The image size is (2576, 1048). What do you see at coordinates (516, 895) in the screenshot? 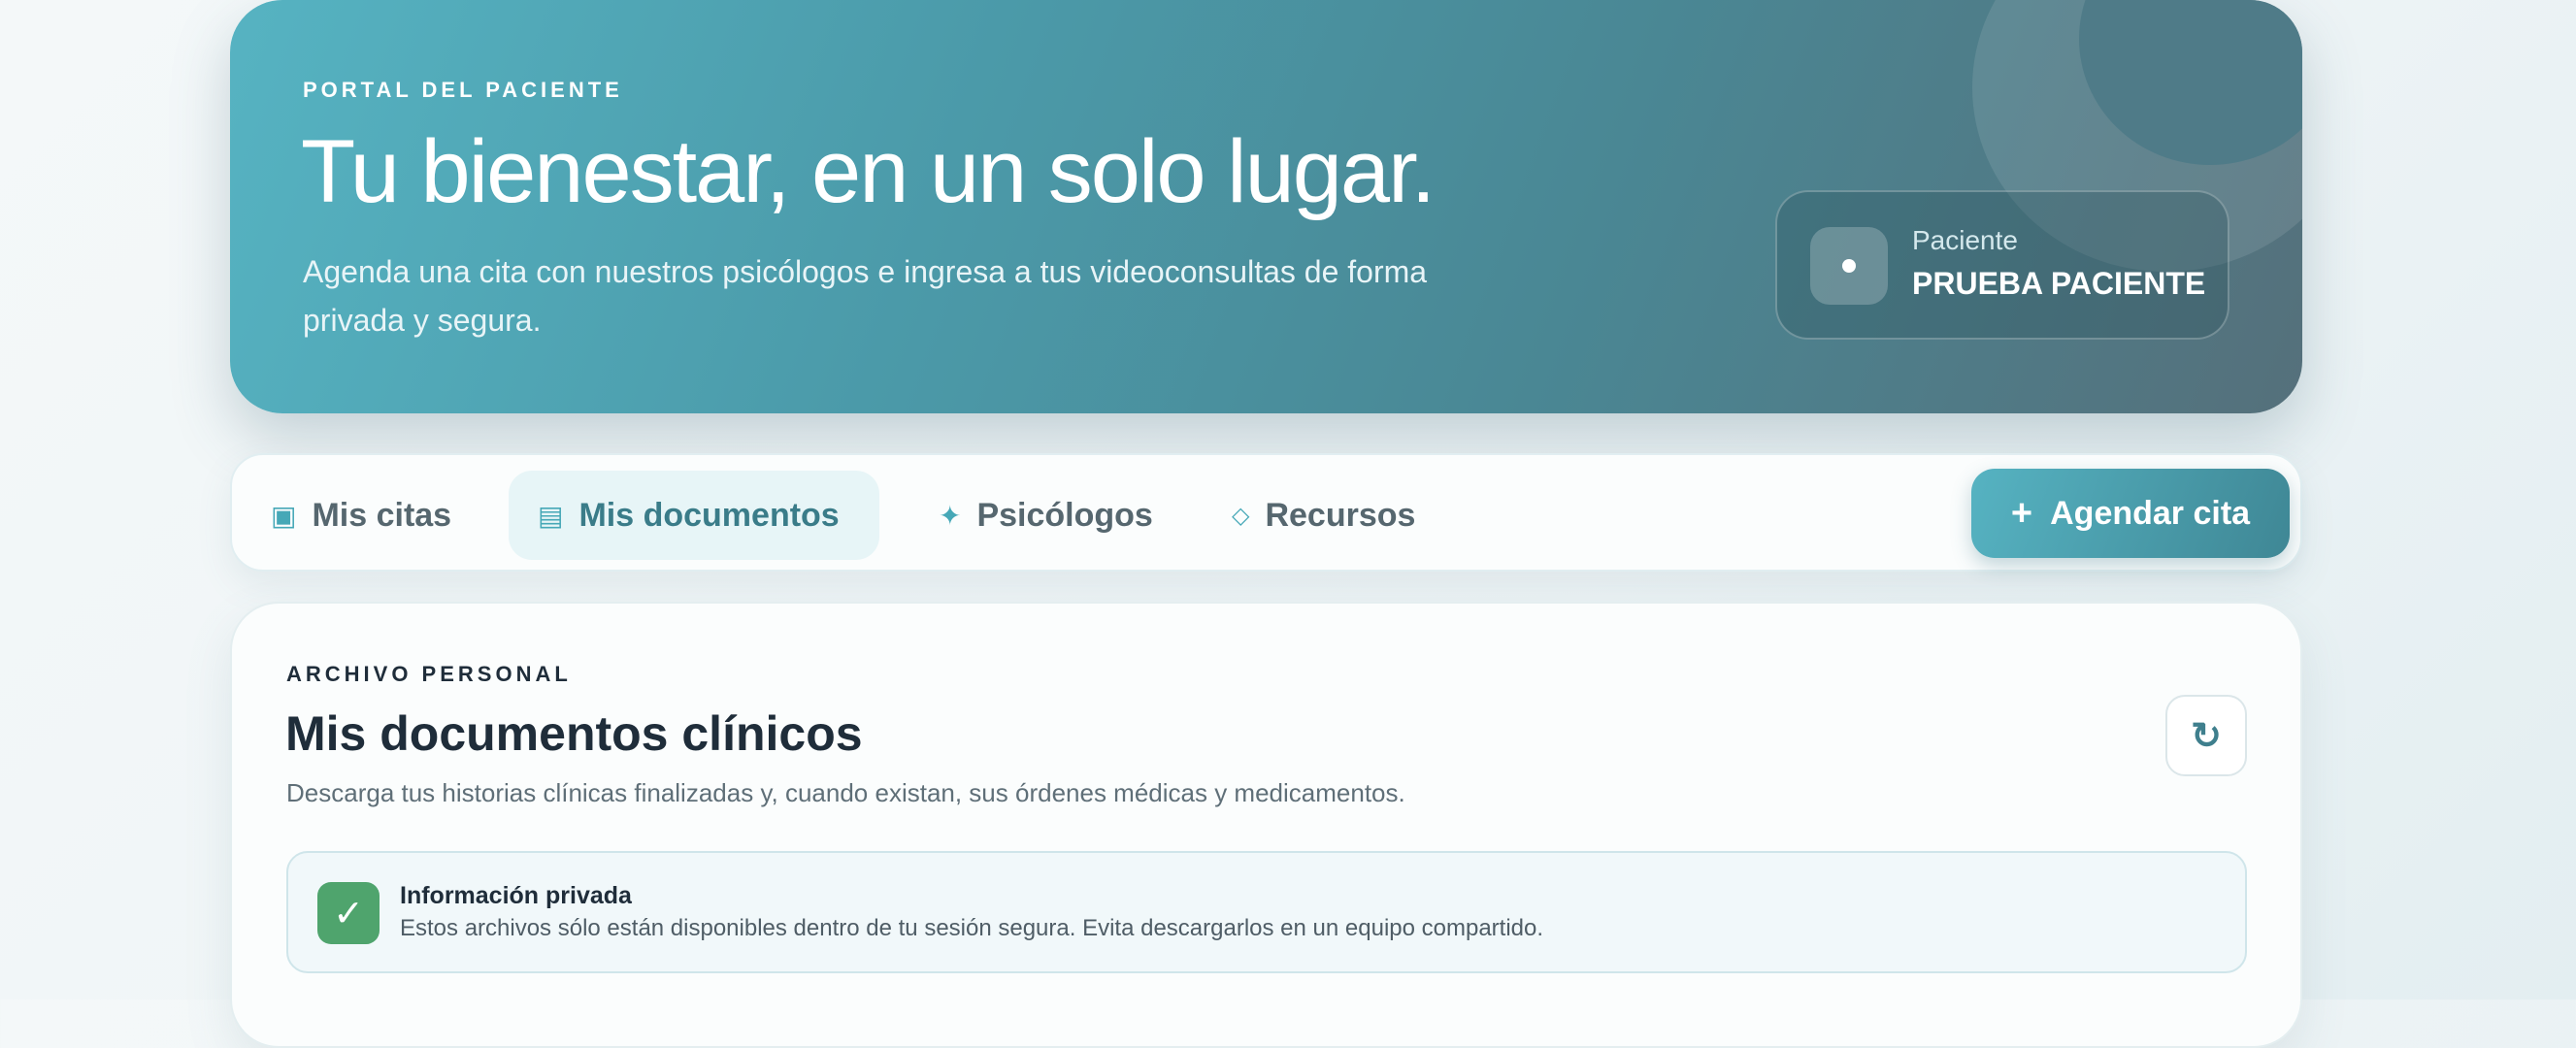
I see `notice-title: Información privada` at bounding box center [516, 895].